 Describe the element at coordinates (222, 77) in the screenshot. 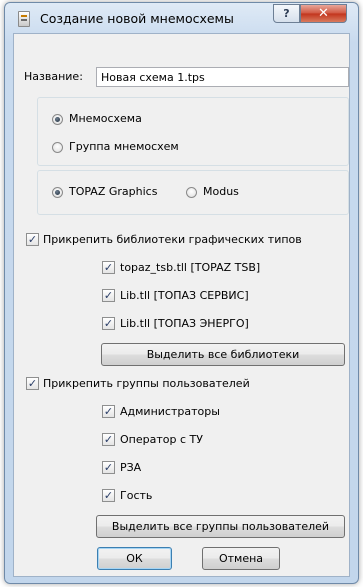

I see `name-input: Новая схема 1.tps` at that location.